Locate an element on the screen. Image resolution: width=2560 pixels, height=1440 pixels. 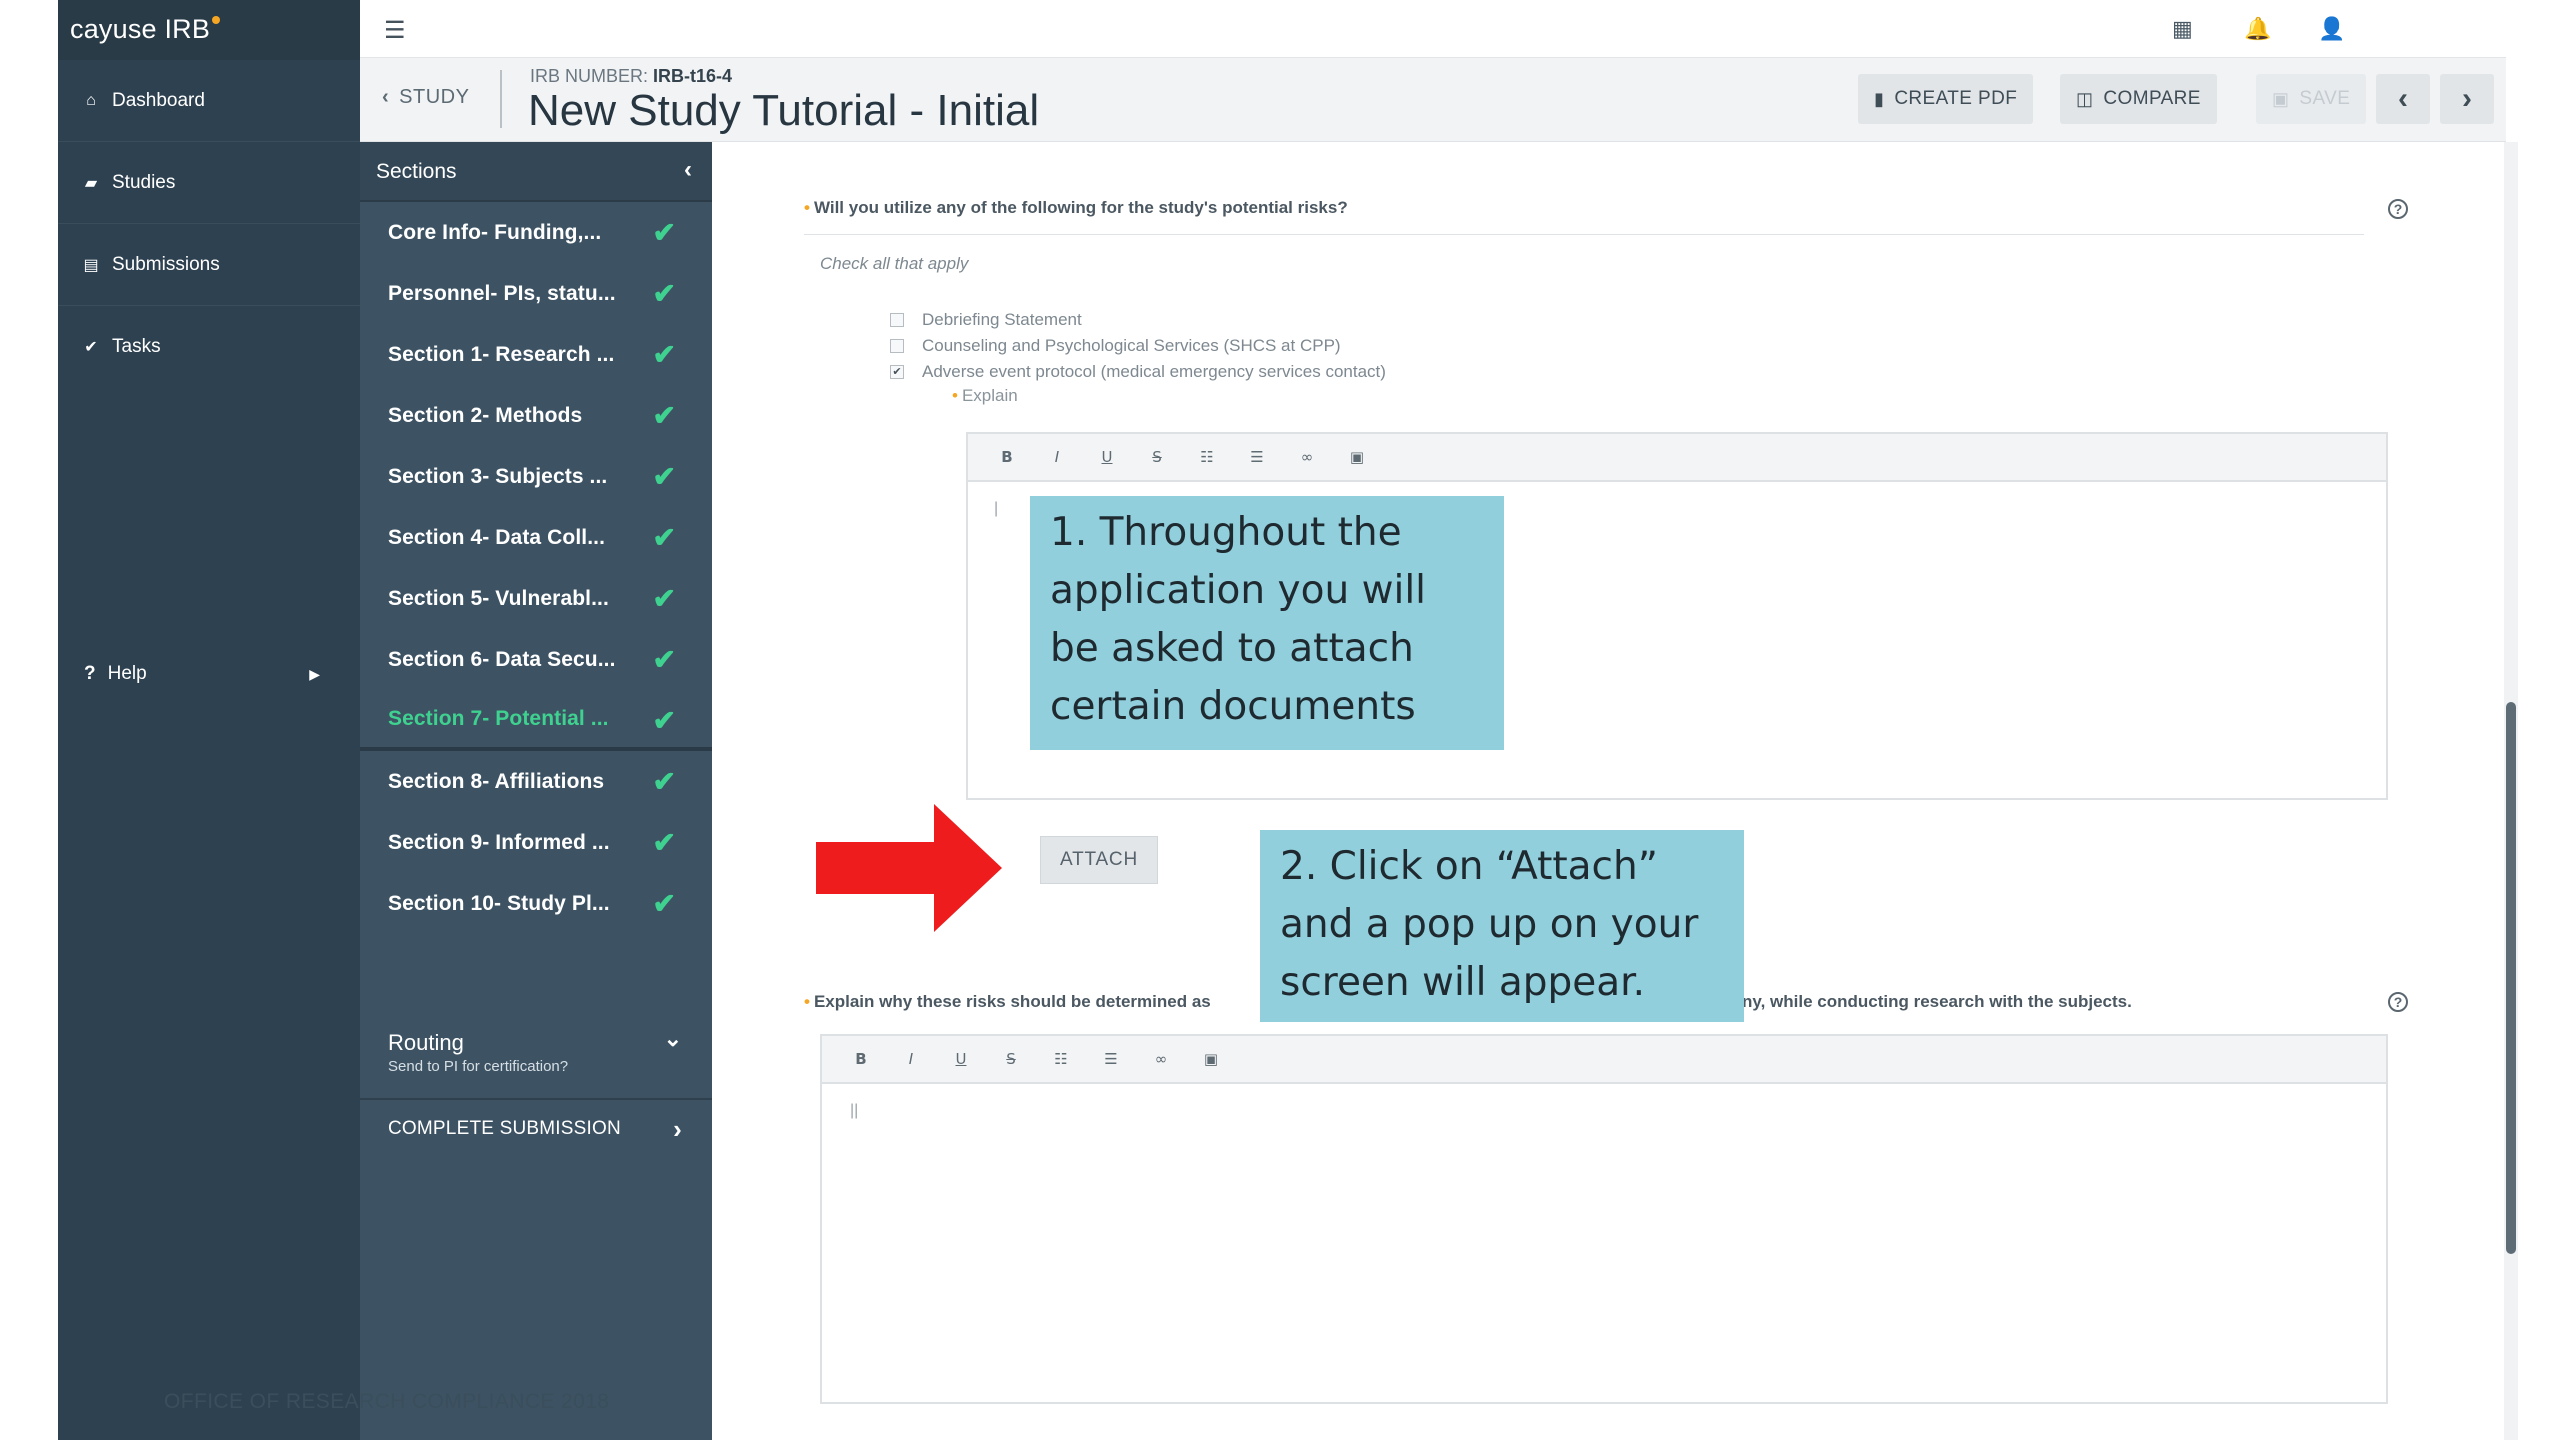
brand-logo: cayuse IRB is located at coordinates (209, 30).